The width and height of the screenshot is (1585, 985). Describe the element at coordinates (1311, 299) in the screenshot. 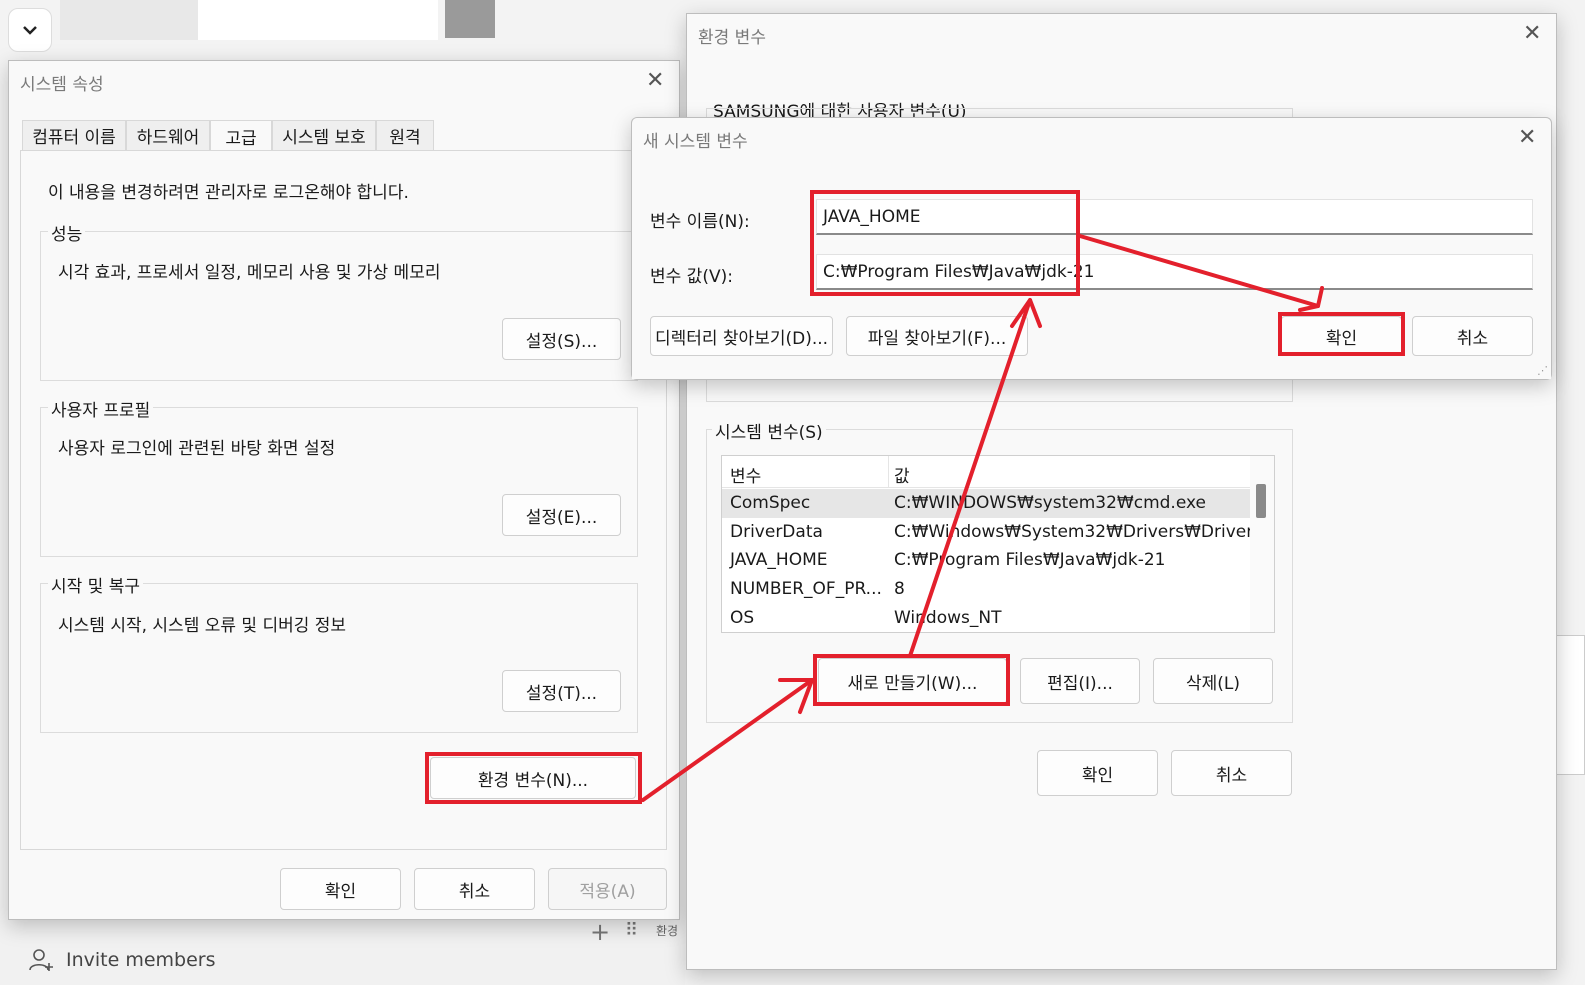

I see `arrow-to-ok-button-head` at that location.